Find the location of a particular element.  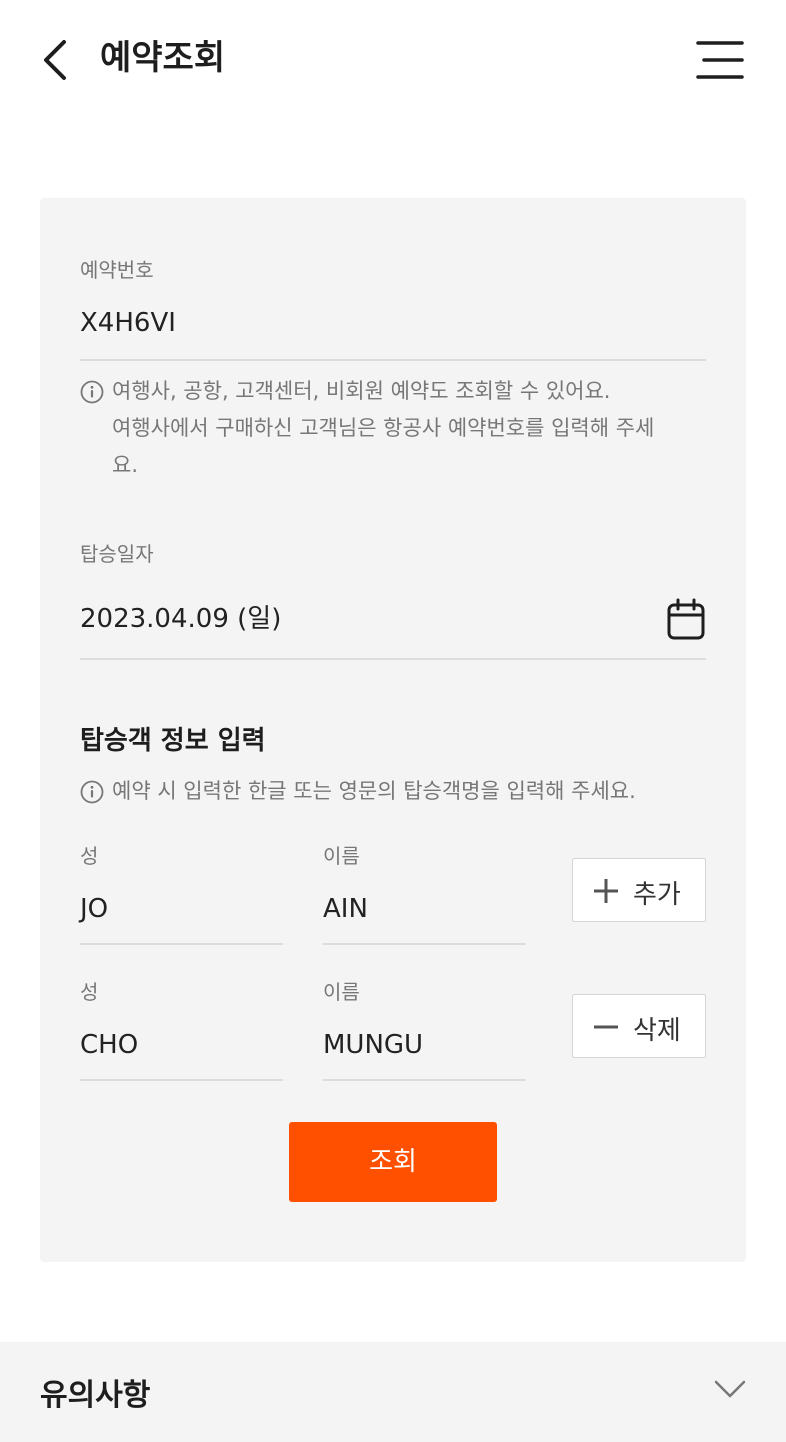

hamburger-menu-icon is located at coordinates (720, 60).